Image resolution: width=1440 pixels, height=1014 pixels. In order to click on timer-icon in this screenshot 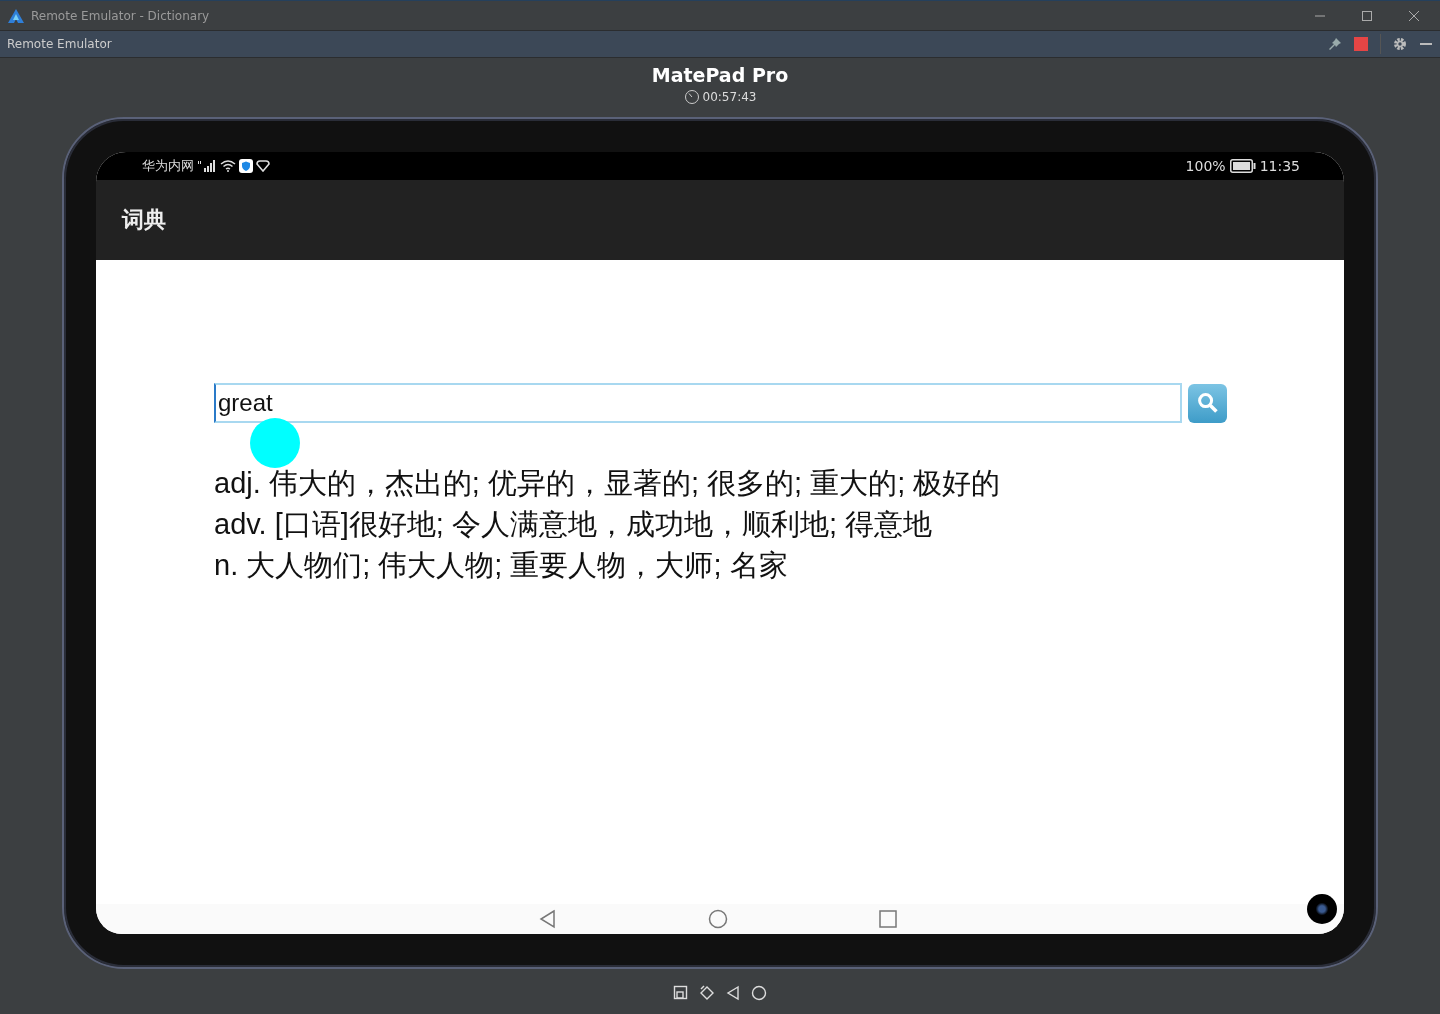, I will do `click(691, 97)`.